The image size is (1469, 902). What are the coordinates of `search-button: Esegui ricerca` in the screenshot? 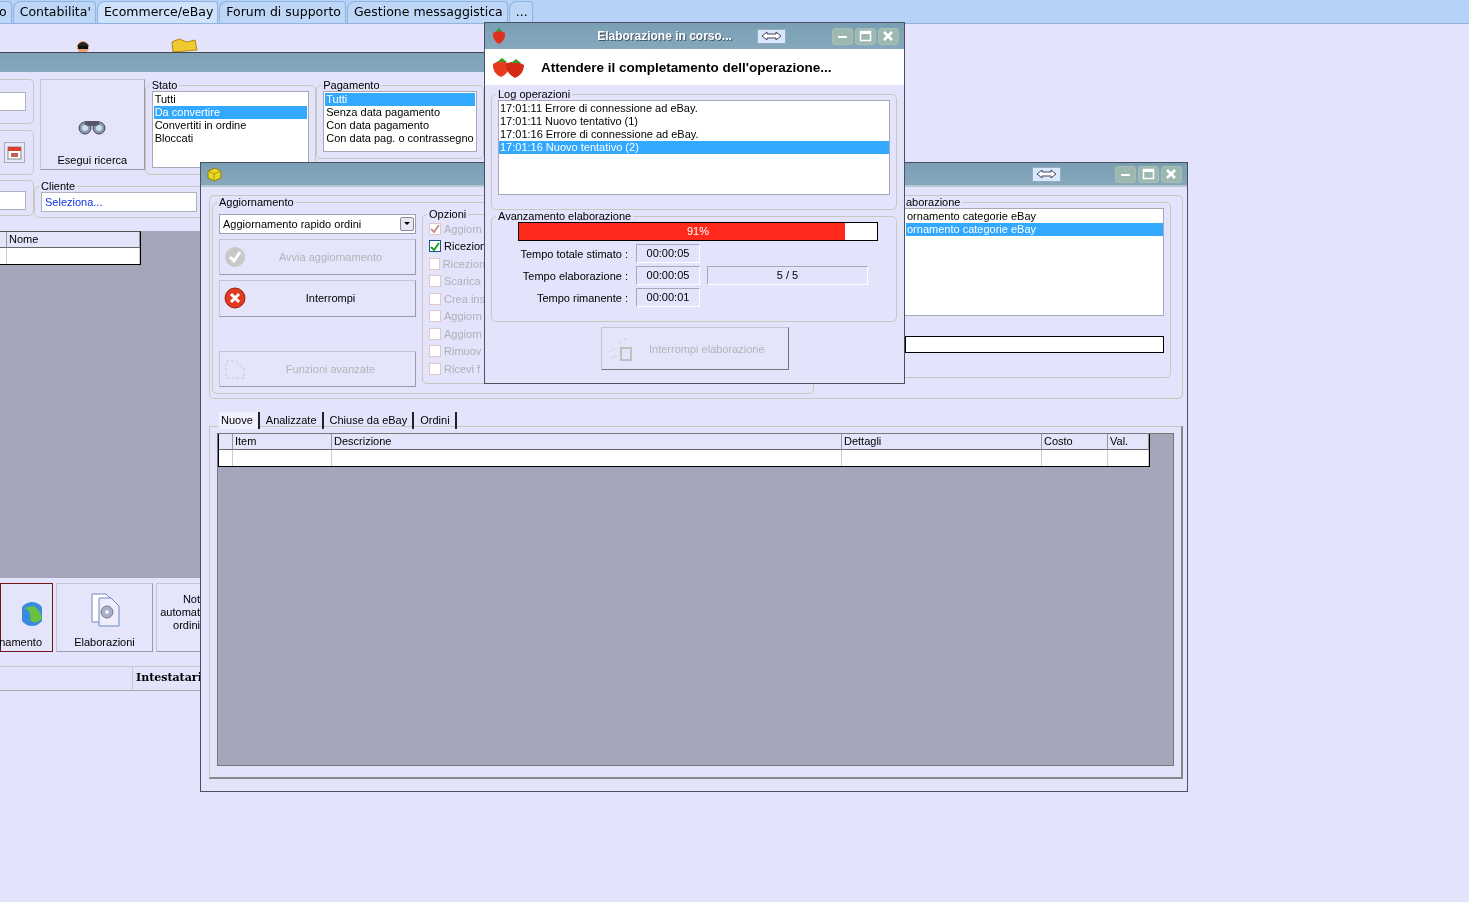 It's located at (92, 124).